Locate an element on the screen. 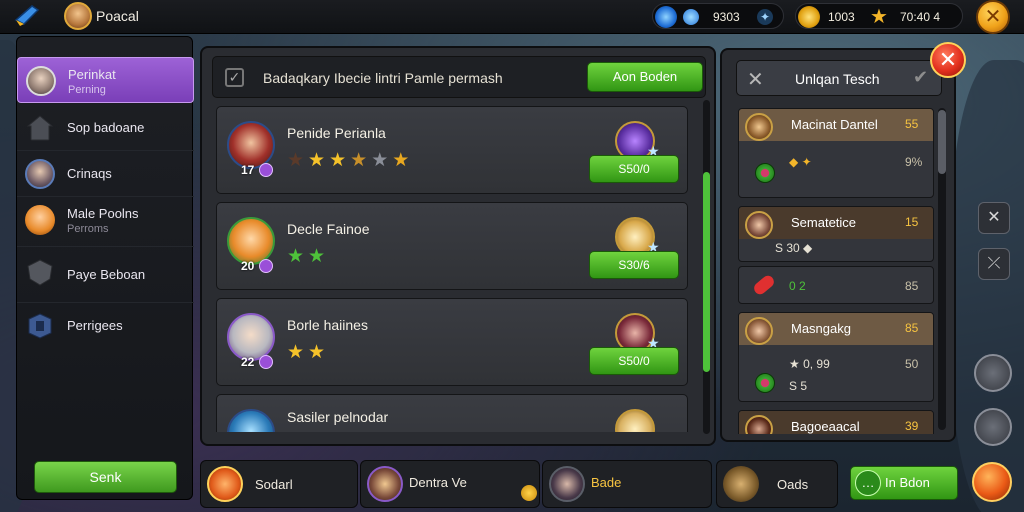 The width and height of the screenshot is (1024, 512). sidebar-item-label: Paye Beboan is located at coordinates (106, 274).